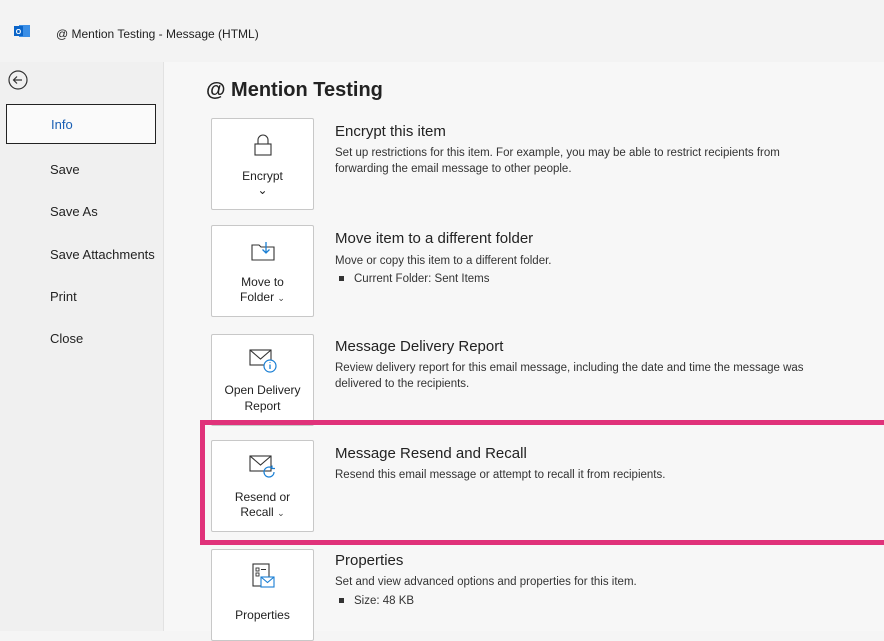 Image resolution: width=884 pixels, height=641 pixels. What do you see at coordinates (422, 279) in the screenshot?
I see `current-folder-text: Current Folder: Sent Items` at bounding box center [422, 279].